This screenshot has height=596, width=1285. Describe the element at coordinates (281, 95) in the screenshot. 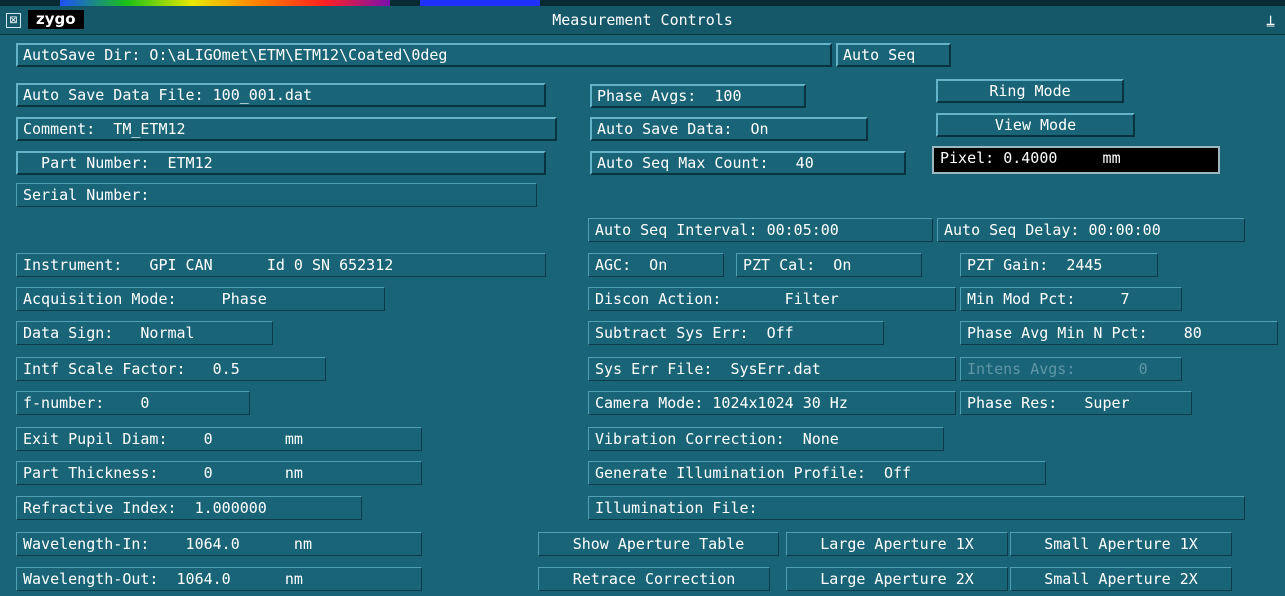

I see `auto-save-data-file-field: Auto Save Data File: 100_001.dat` at that location.